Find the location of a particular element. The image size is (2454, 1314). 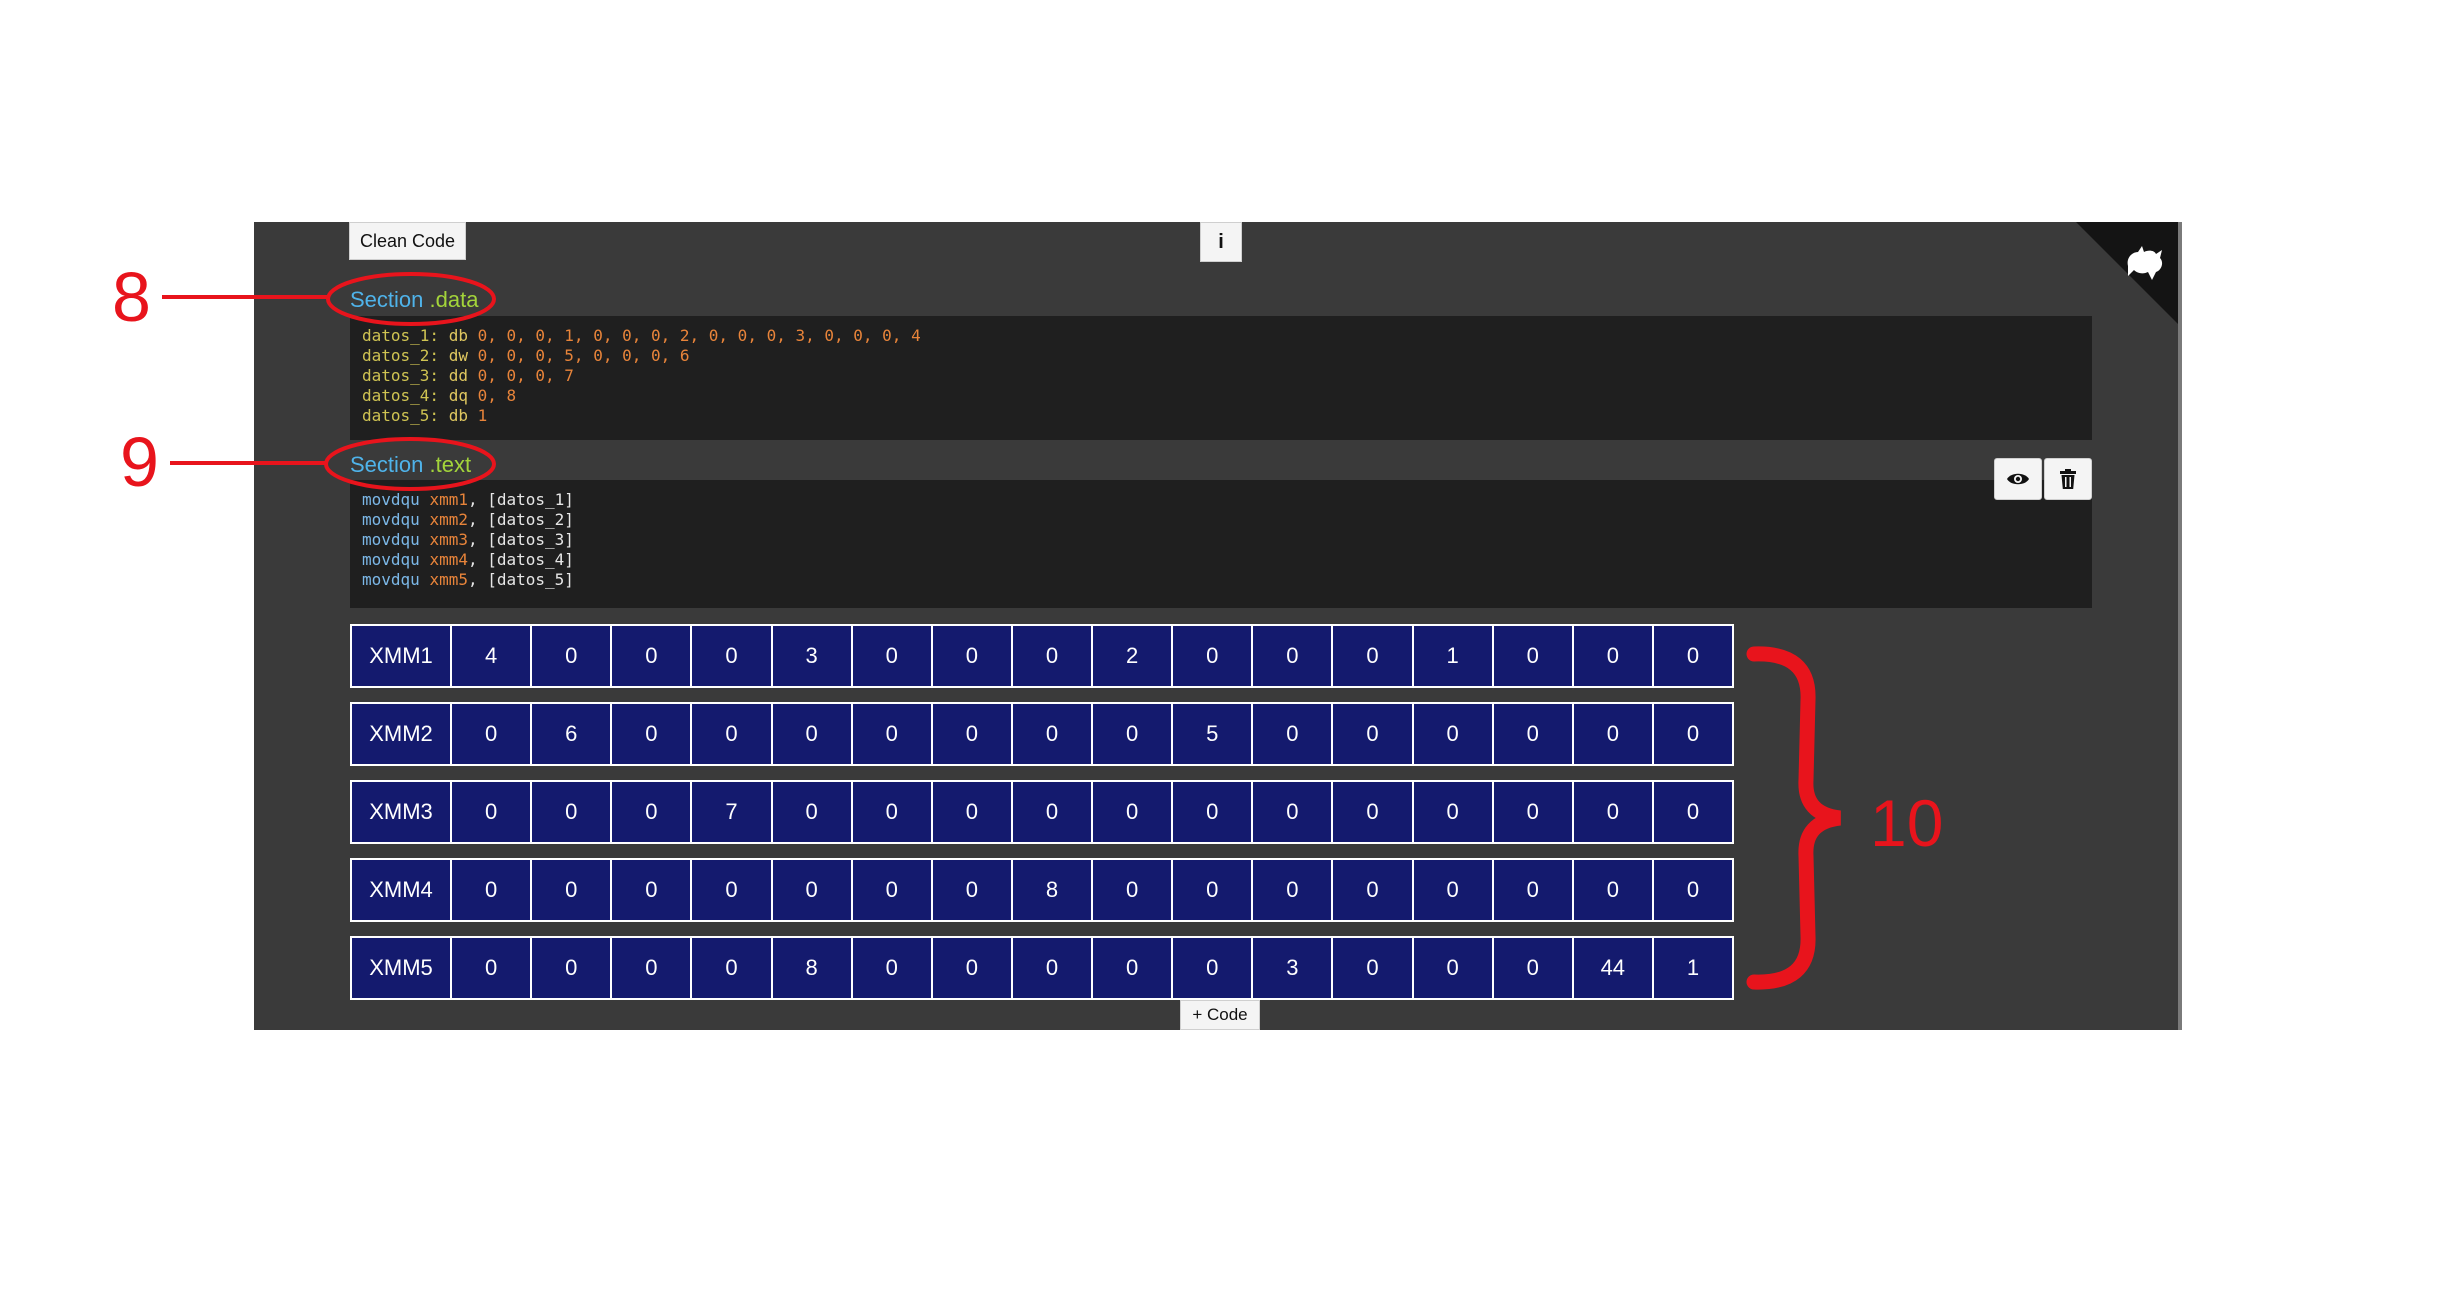

annotation-label-8: 8 is located at coordinates (131, 297).